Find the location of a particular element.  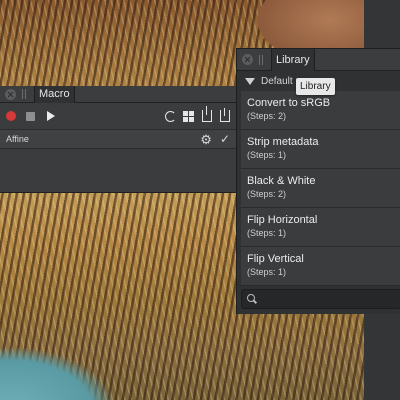

search-icon is located at coordinates (252, 299).